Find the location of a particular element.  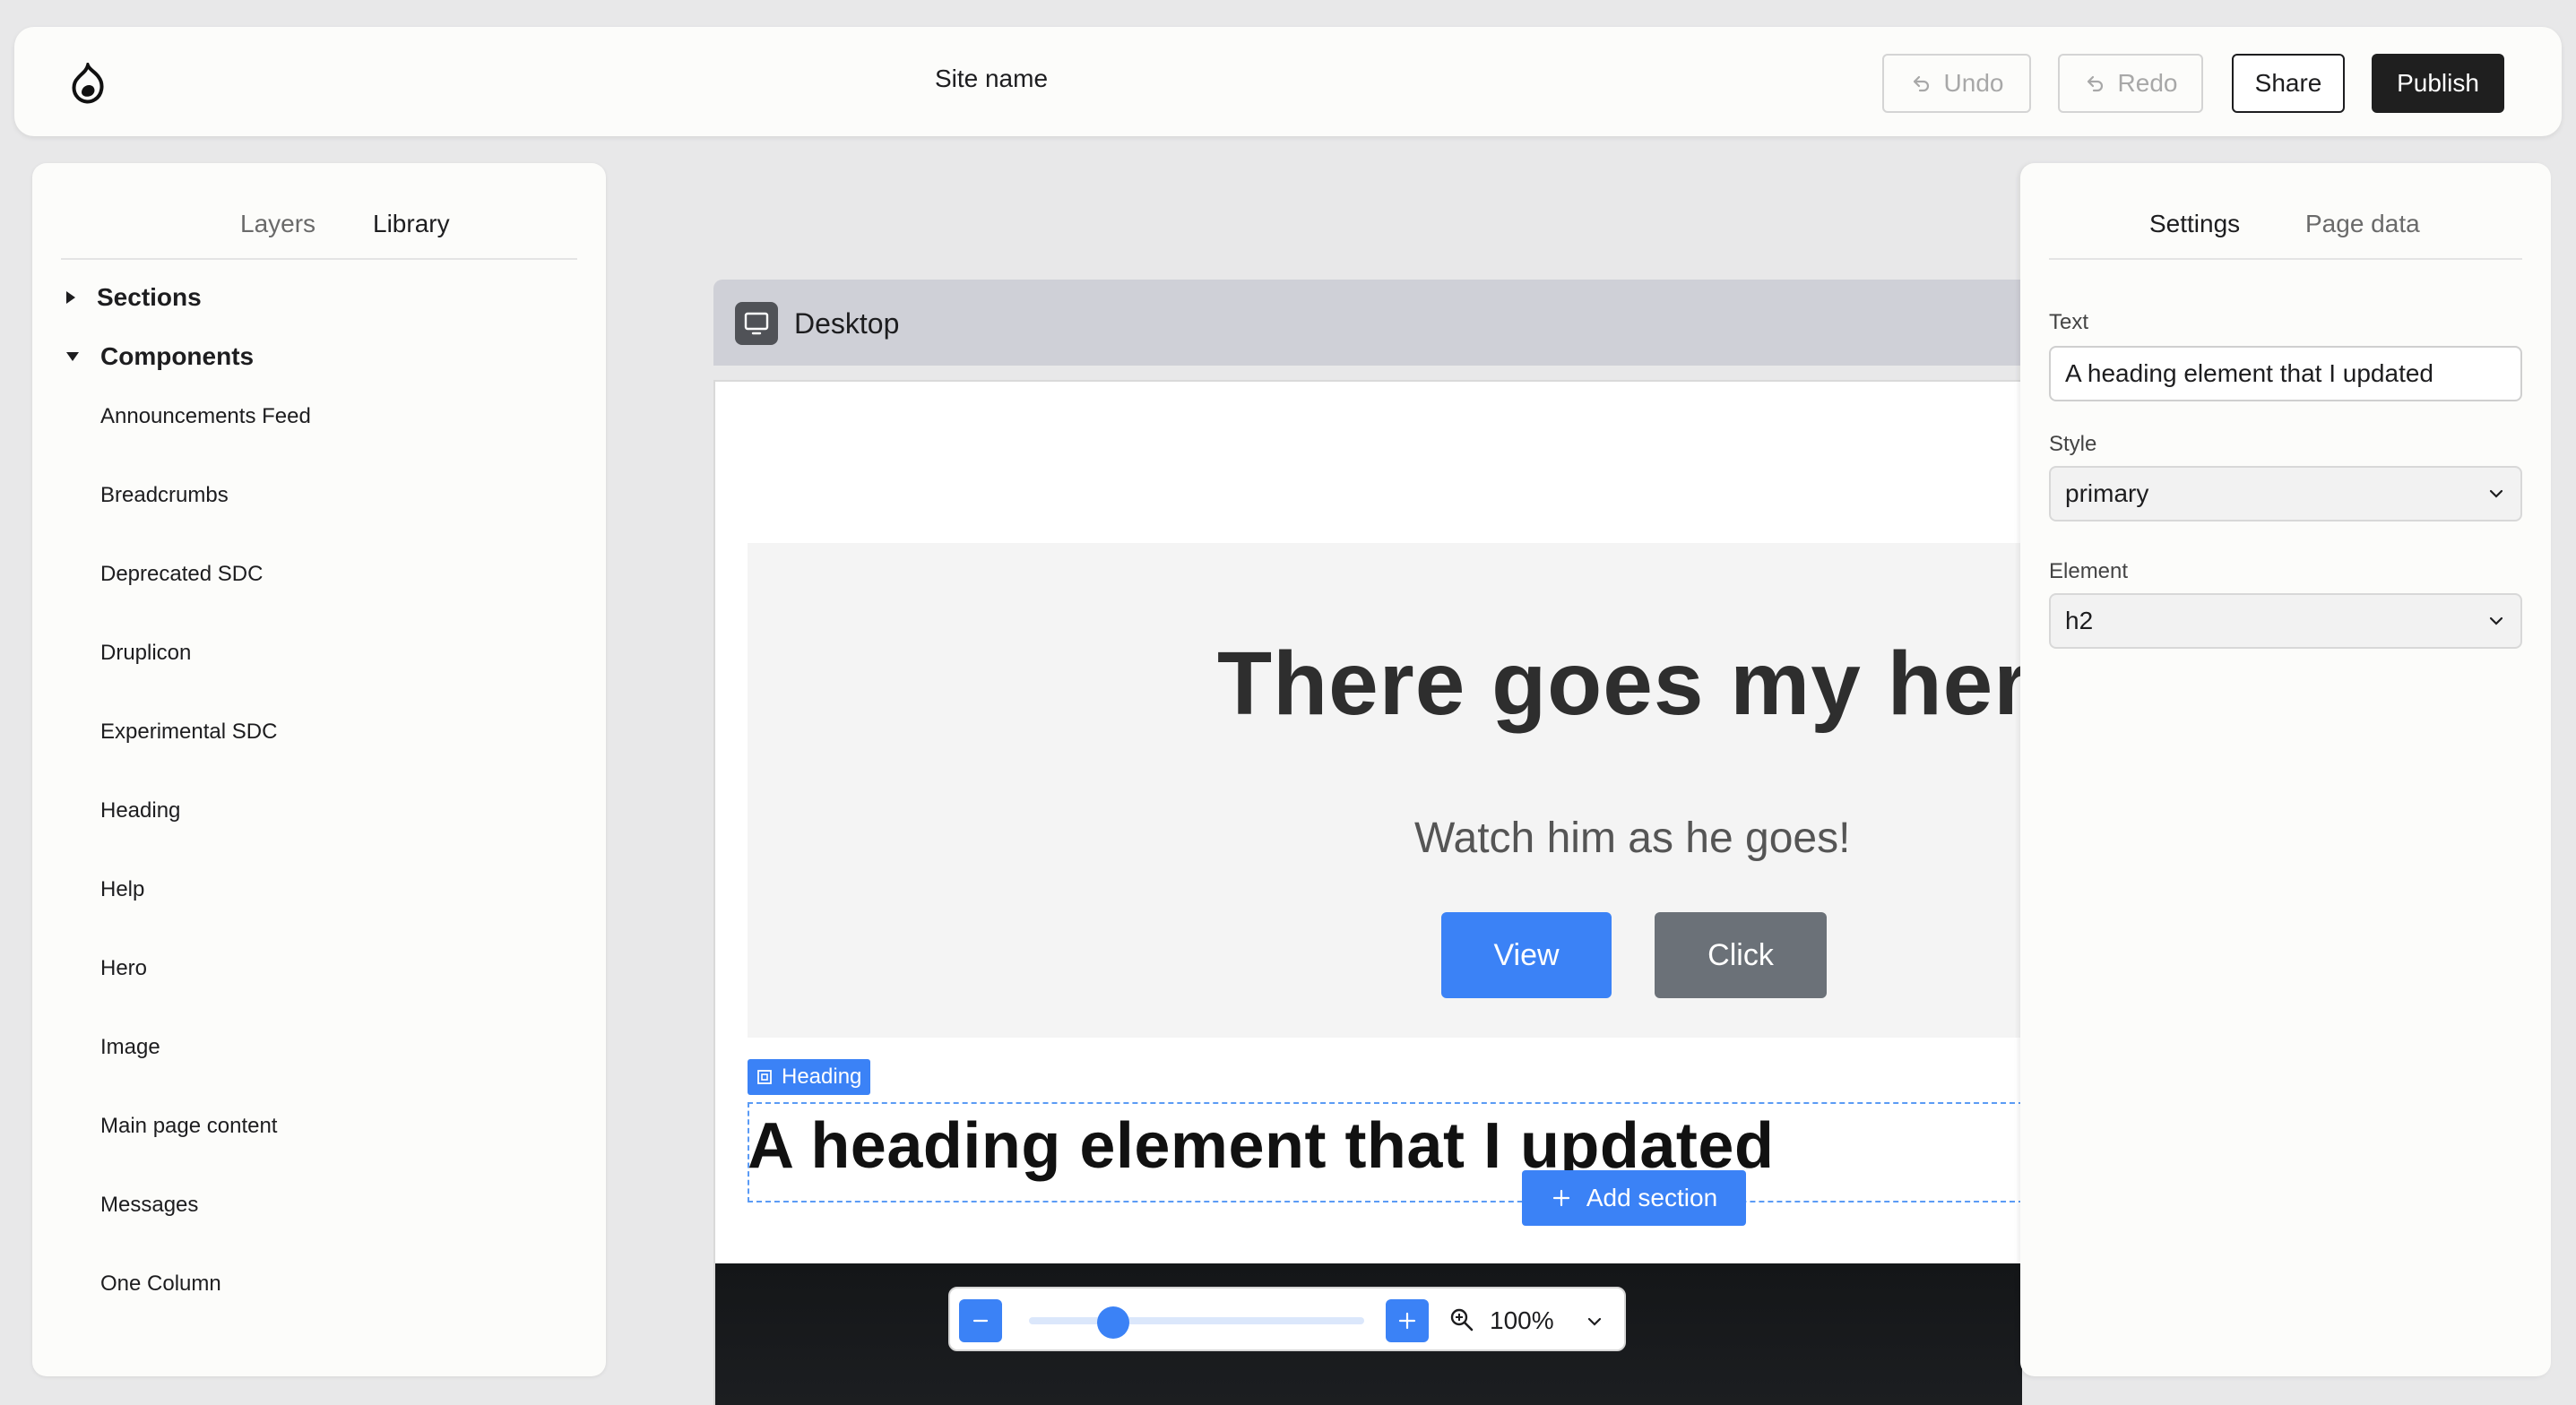

component-item-heading: Heading is located at coordinates (205, 839).